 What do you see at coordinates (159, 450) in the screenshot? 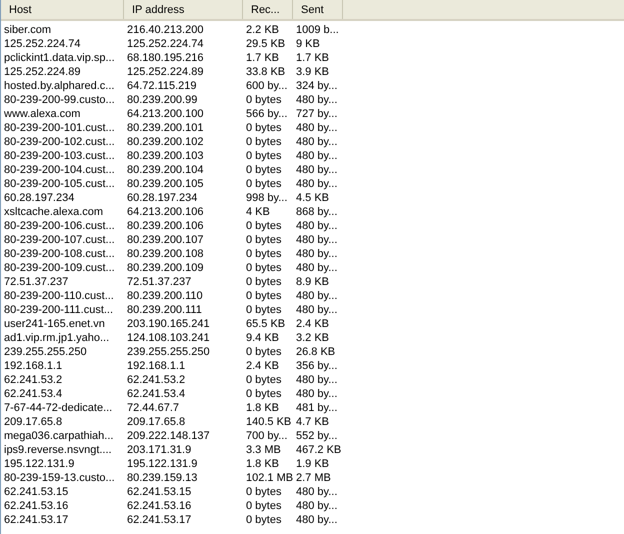
I see `ip-cell-text: 203.171.31.9` at bounding box center [159, 450].